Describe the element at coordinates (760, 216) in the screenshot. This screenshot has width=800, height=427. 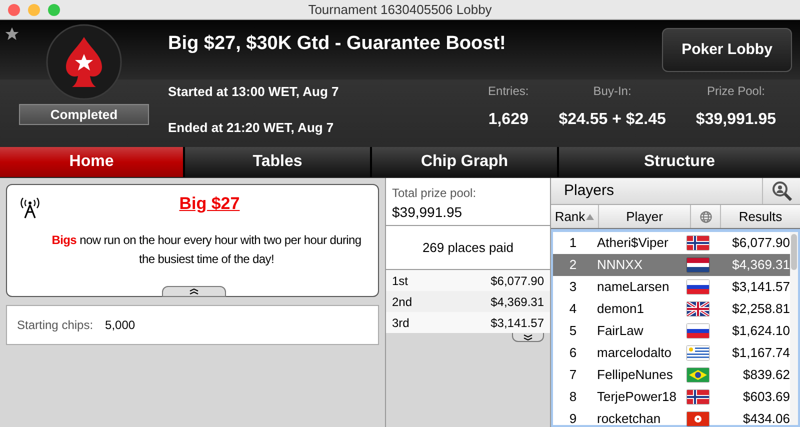
I see `column-header: Results` at that location.